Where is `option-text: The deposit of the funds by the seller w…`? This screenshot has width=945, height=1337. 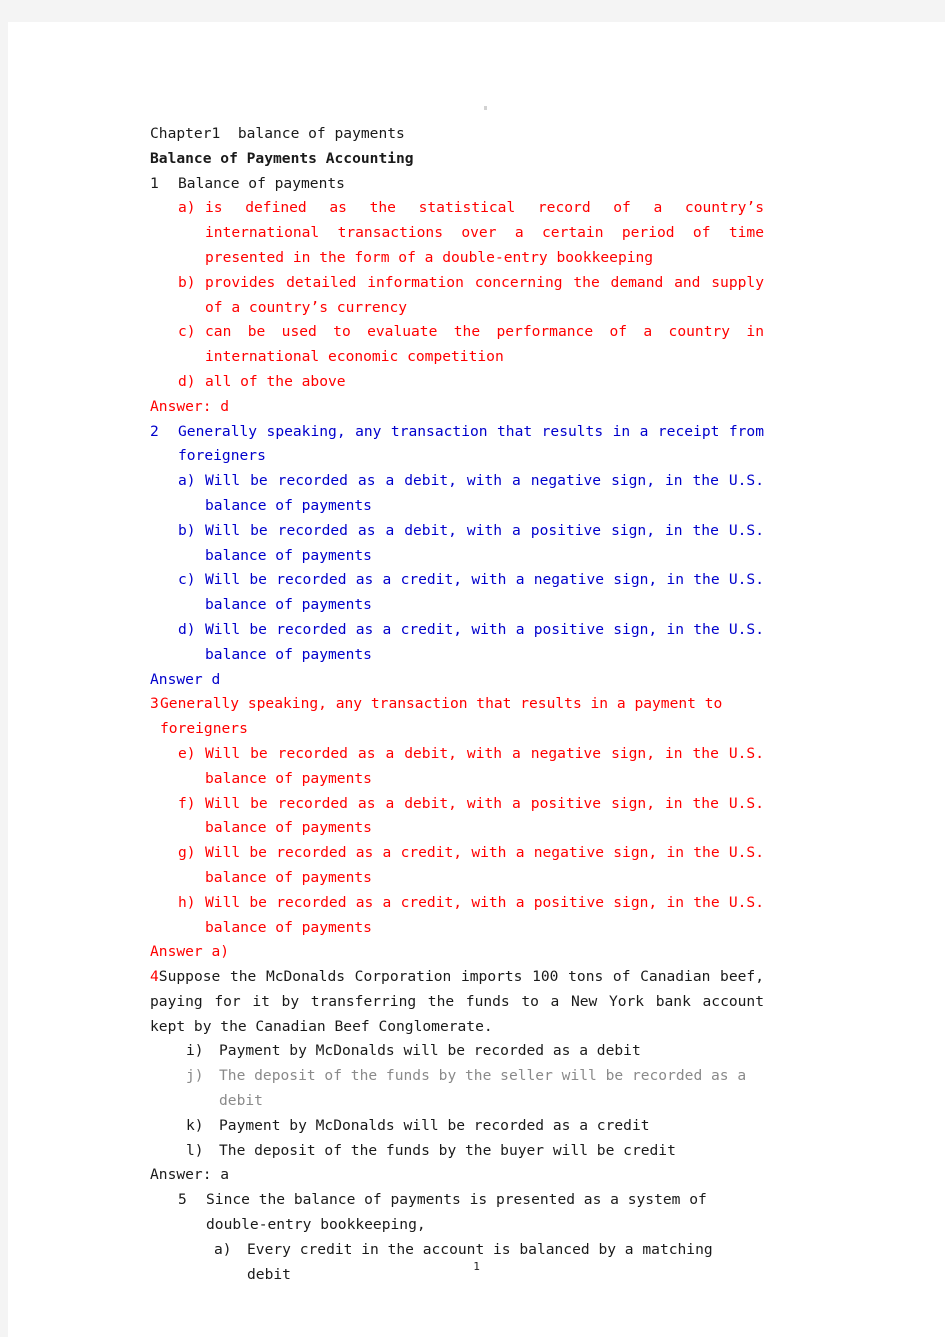
option-text: The deposit of the funds by the seller w… is located at coordinates (487, 1088).